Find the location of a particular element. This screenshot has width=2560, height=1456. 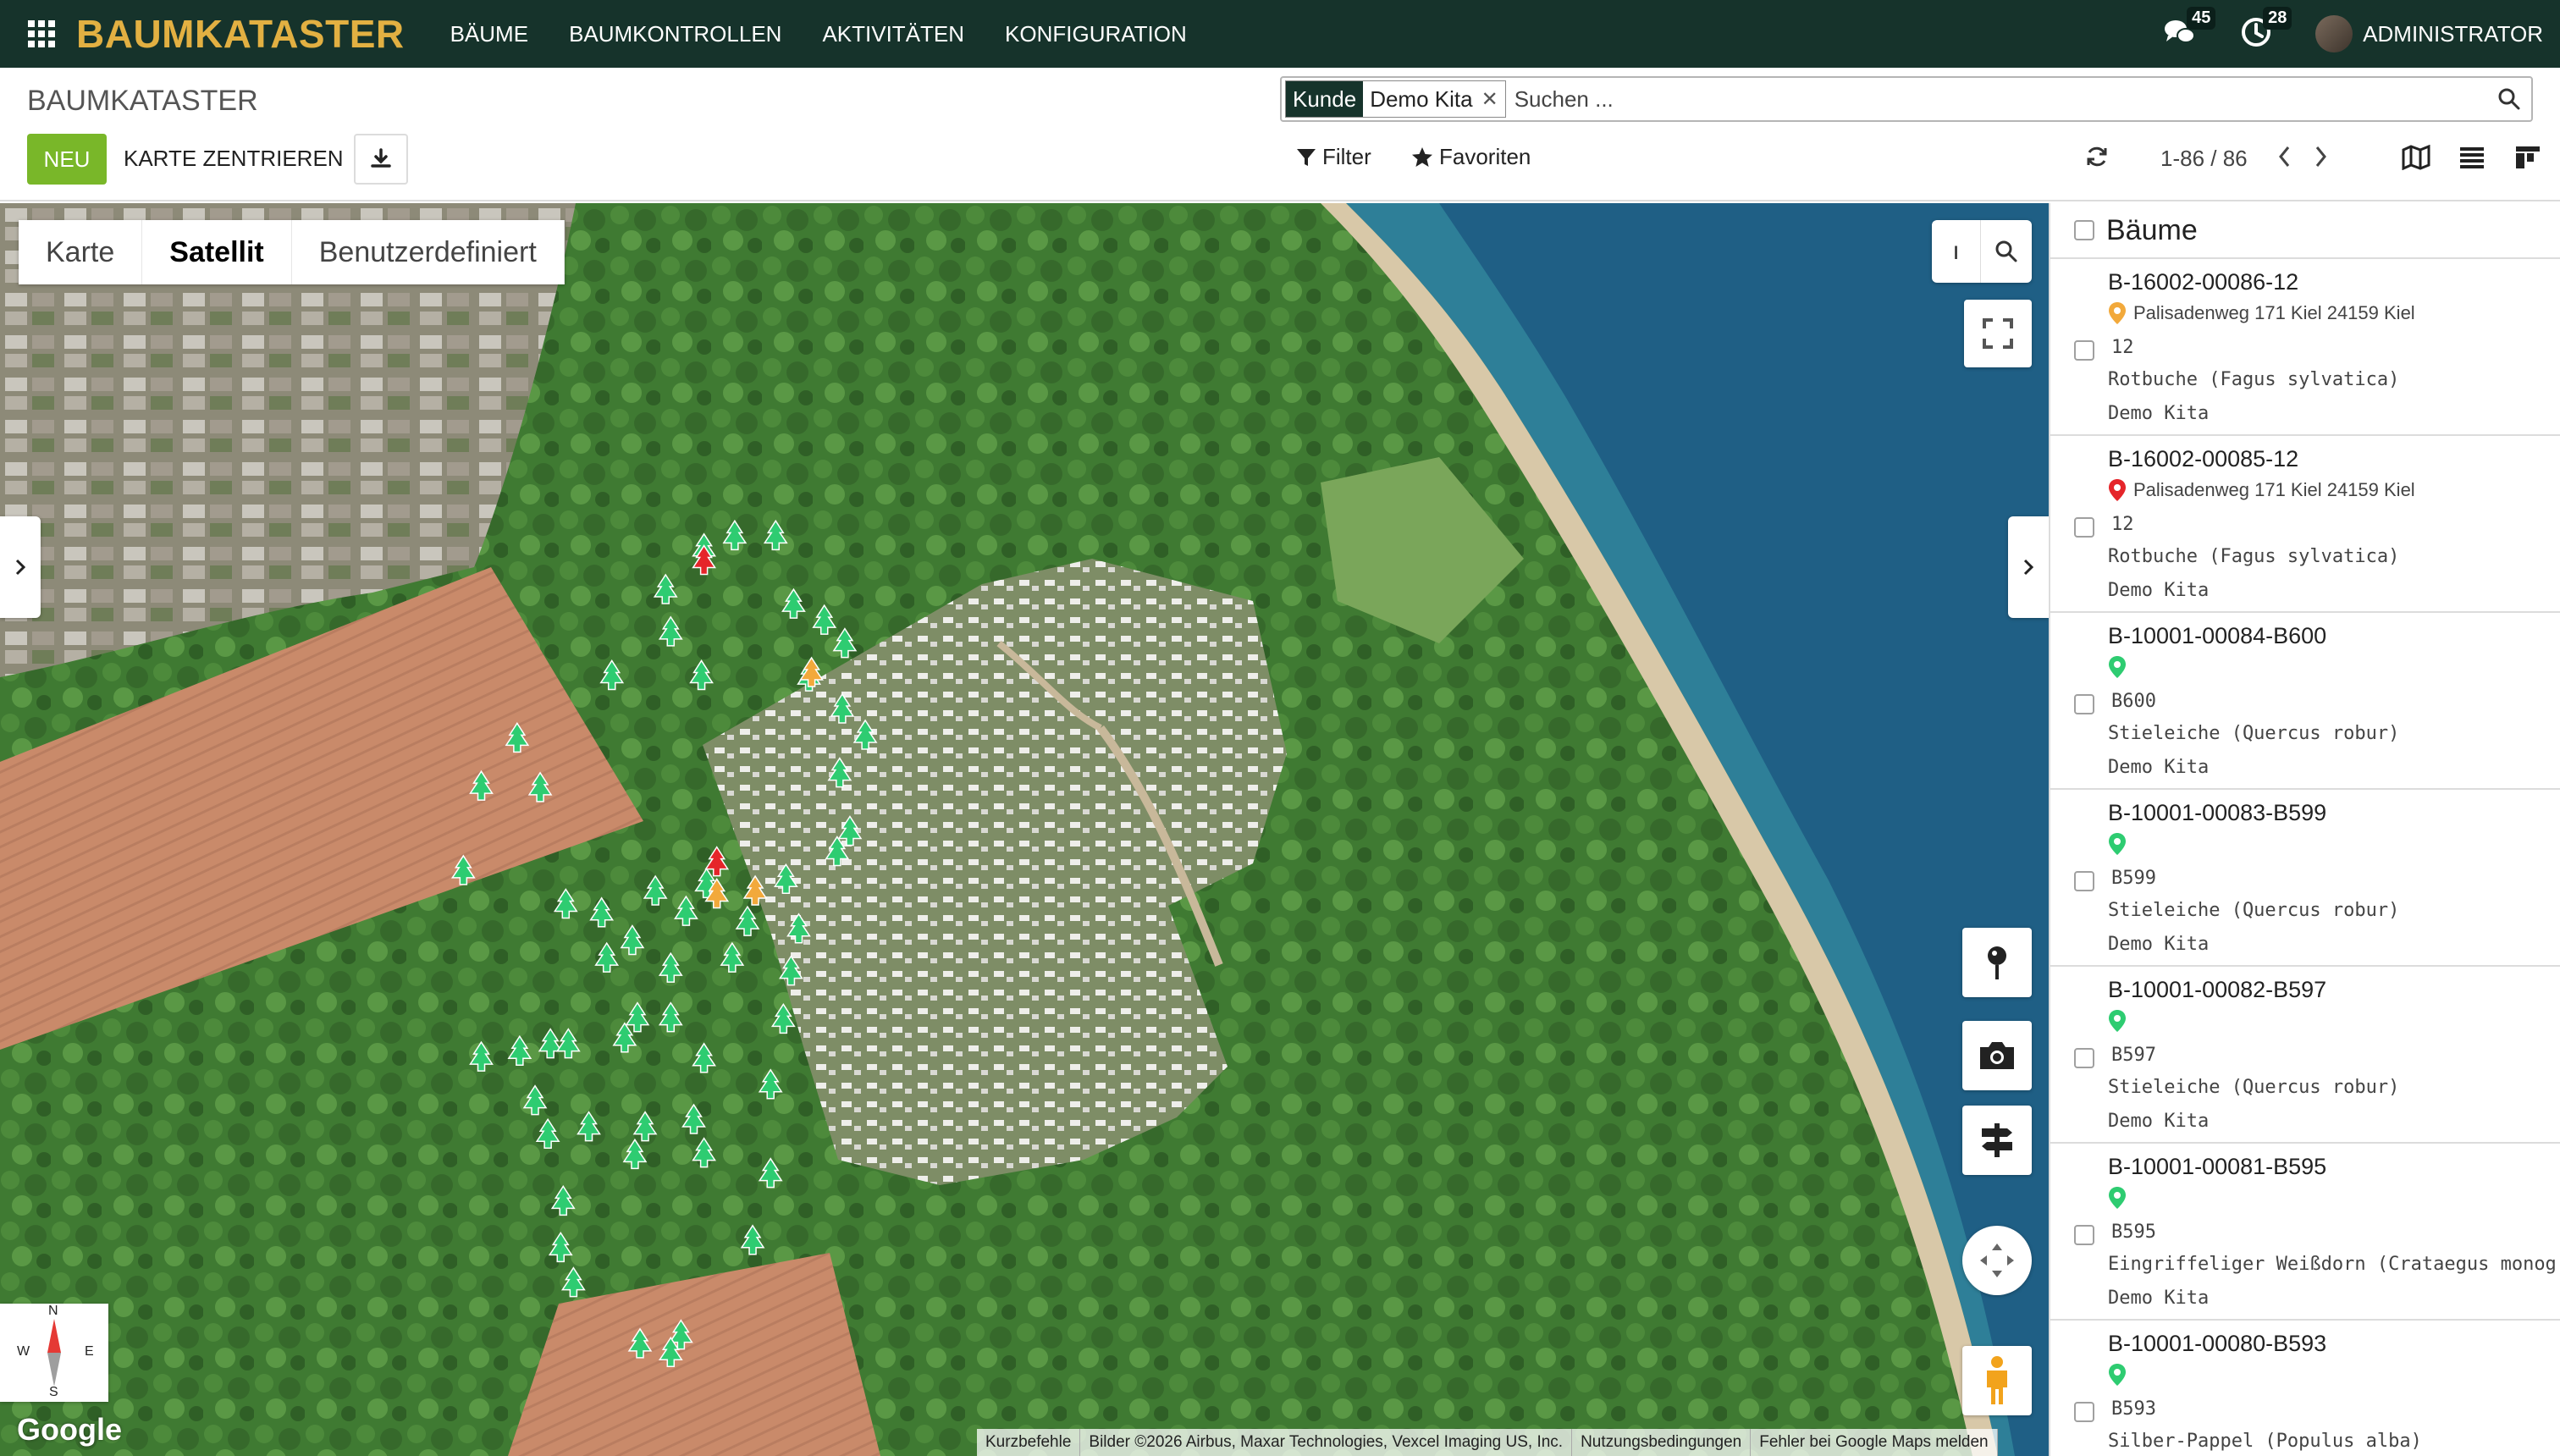

activities-menu: 28 is located at coordinates (2265, 30).